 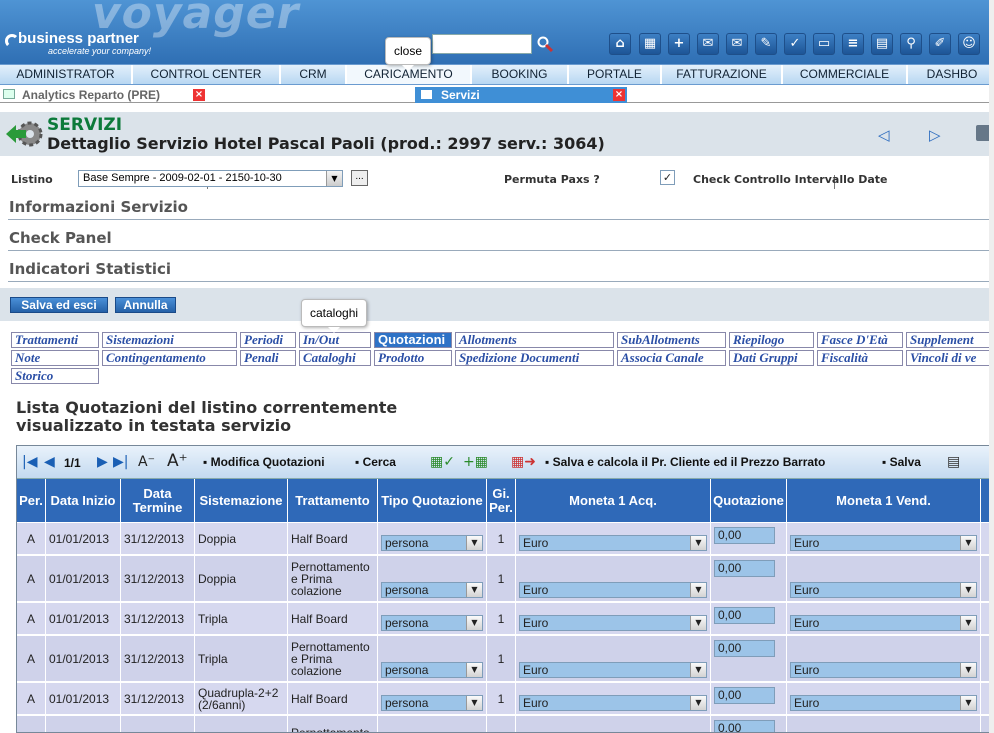 I want to click on search-tool-icon: ⚲, so click(x=911, y=44).